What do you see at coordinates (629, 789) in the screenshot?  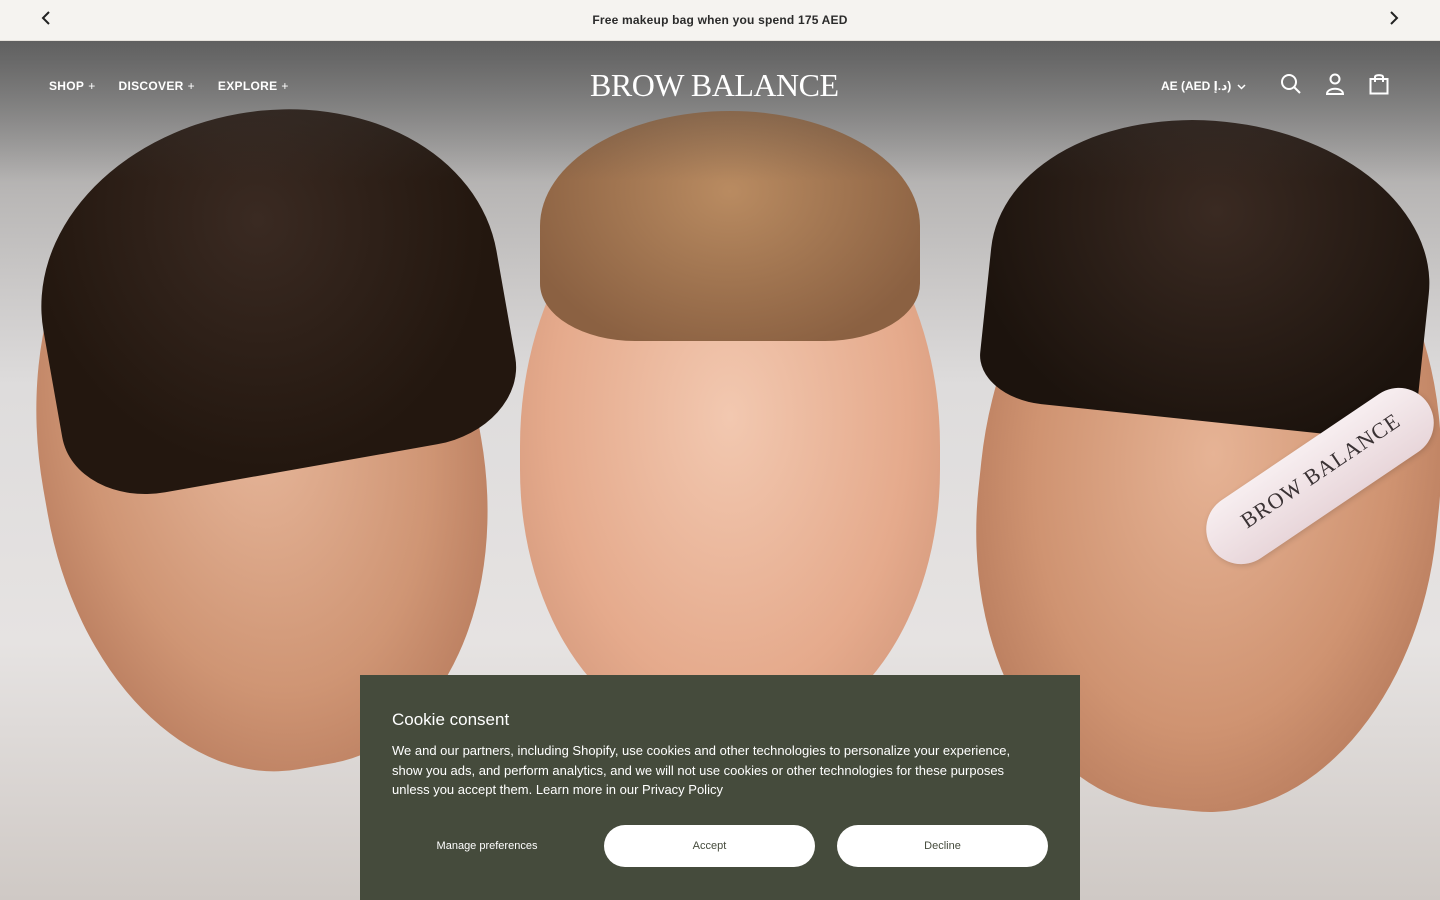 I see `privacy-policy-link: Learn more in our Privacy Policy` at bounding box center [629, 789].